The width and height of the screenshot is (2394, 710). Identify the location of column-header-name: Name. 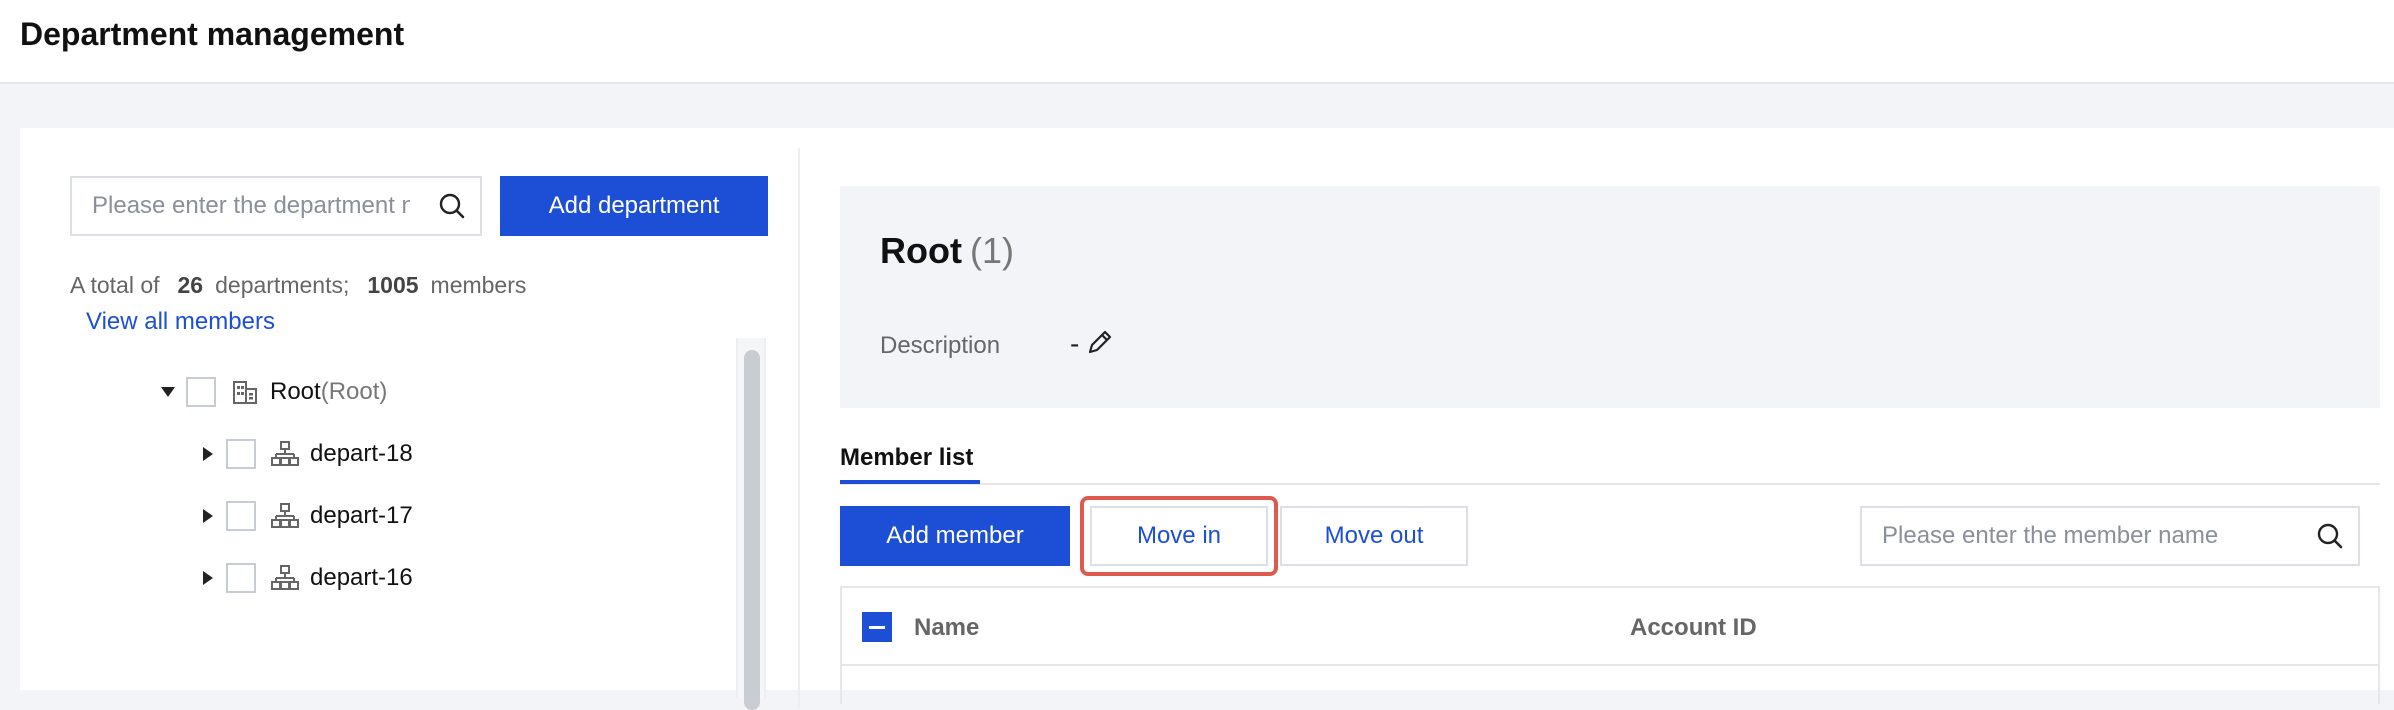
(946, 628).